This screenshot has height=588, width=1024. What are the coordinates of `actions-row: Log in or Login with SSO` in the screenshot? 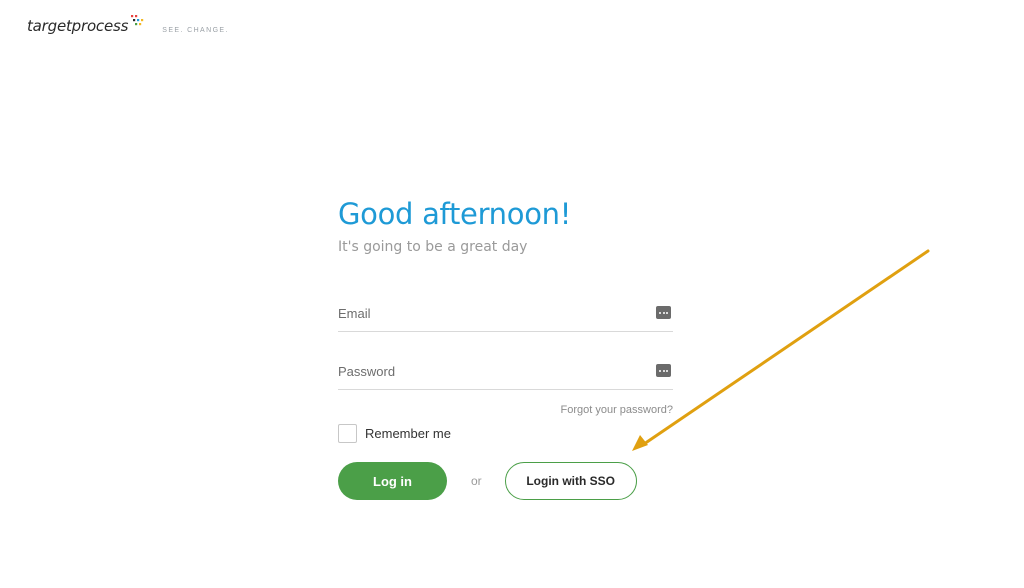 It's located at (505, 481).